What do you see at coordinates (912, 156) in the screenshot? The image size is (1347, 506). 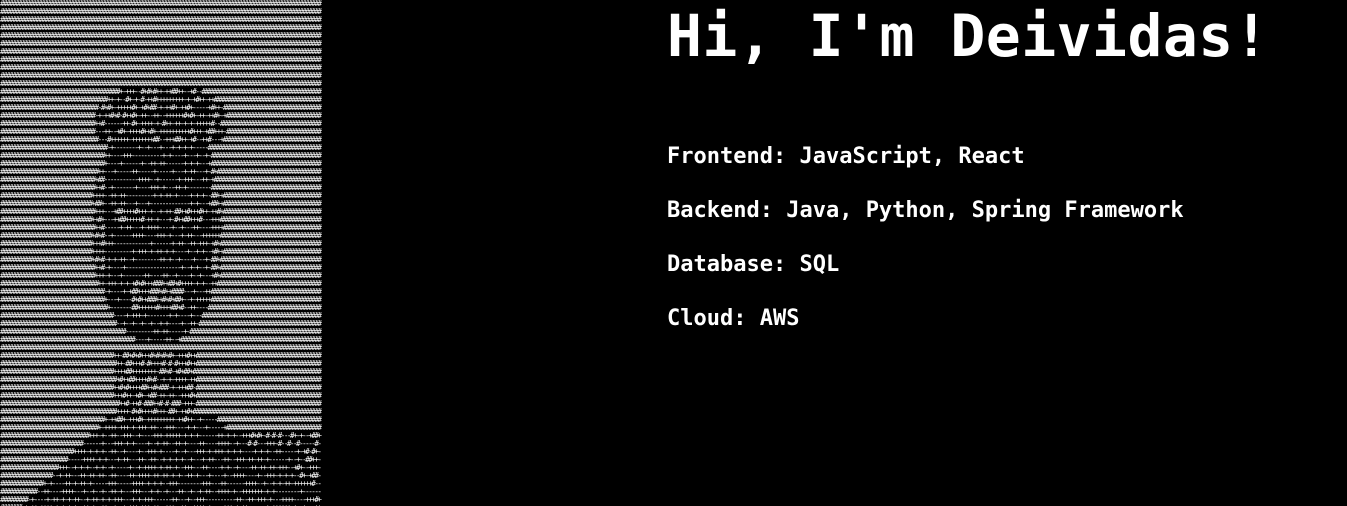 I see `skill-value: JavaScript, React` at bounding box center [912, 156].